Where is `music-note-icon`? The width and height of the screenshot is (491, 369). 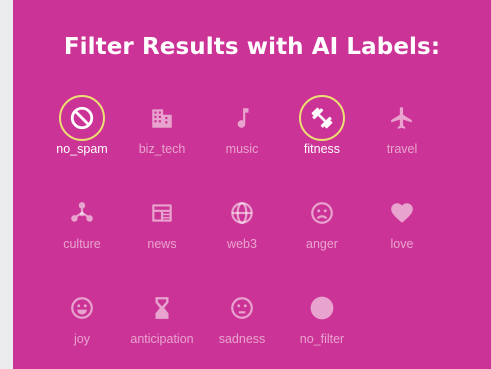 music-note-icon is located at coordinates (243, 118).